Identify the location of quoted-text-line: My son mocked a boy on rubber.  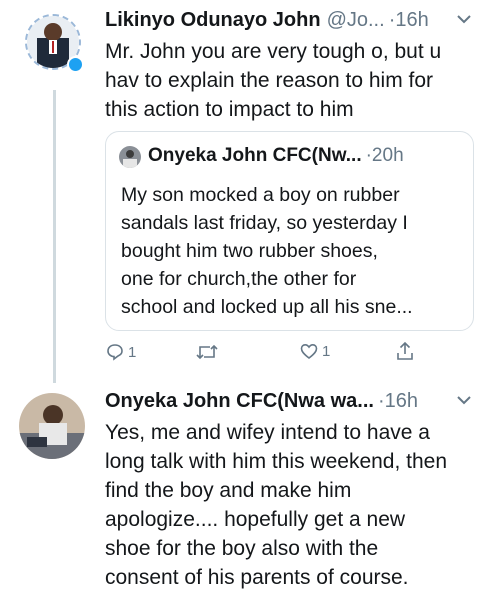
(260, 195).